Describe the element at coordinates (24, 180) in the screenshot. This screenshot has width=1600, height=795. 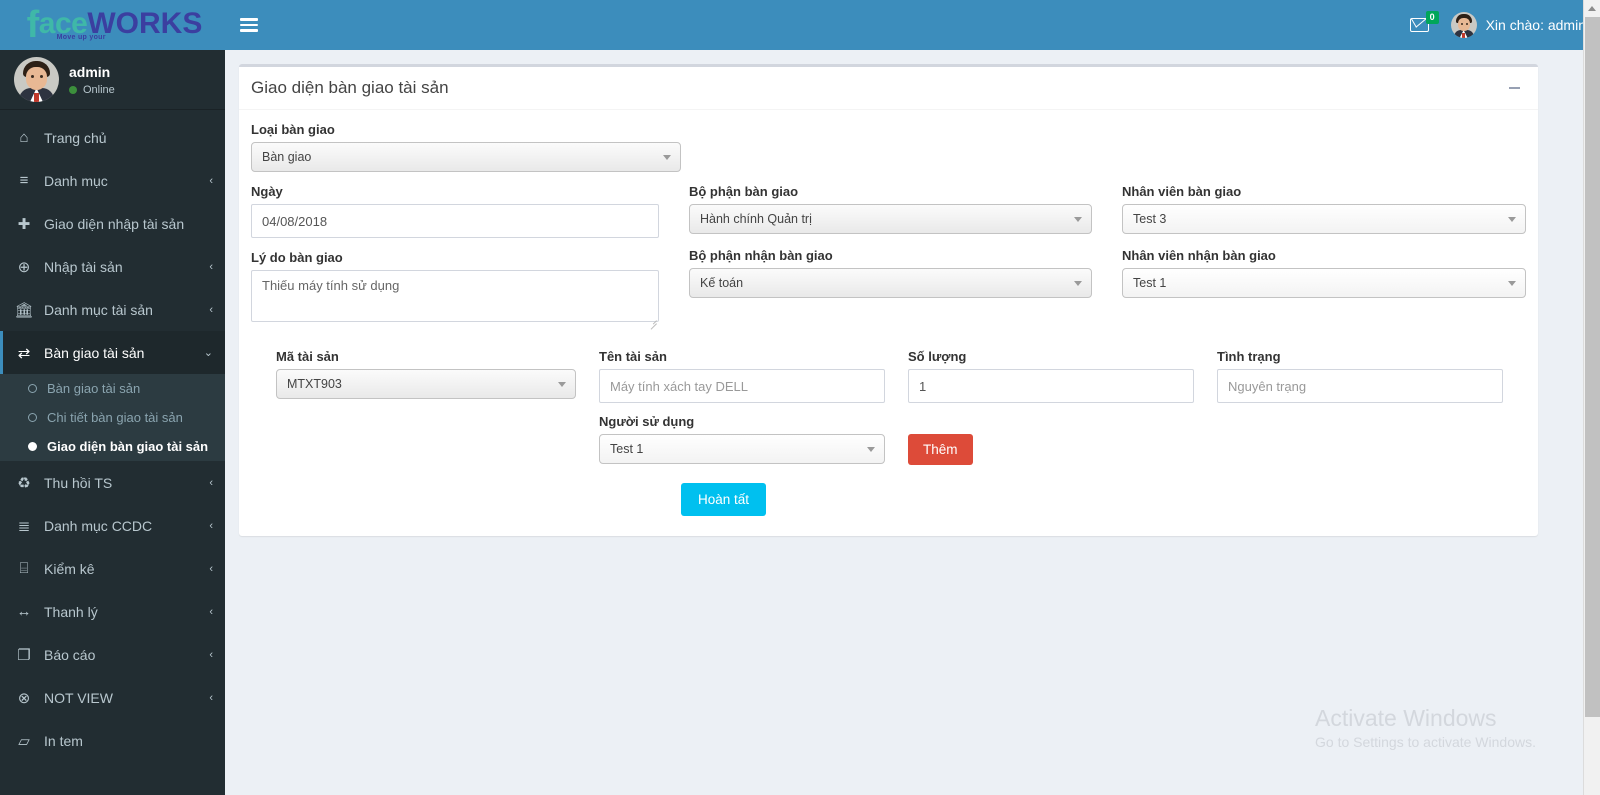
I see `list-icon: ≡` at that location.